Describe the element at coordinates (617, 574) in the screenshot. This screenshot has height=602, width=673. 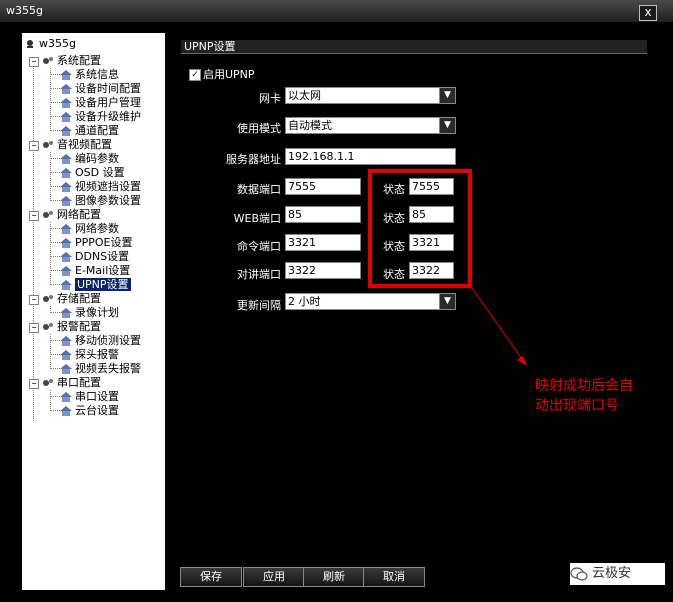
I see `watermark: 云极安` at that location.